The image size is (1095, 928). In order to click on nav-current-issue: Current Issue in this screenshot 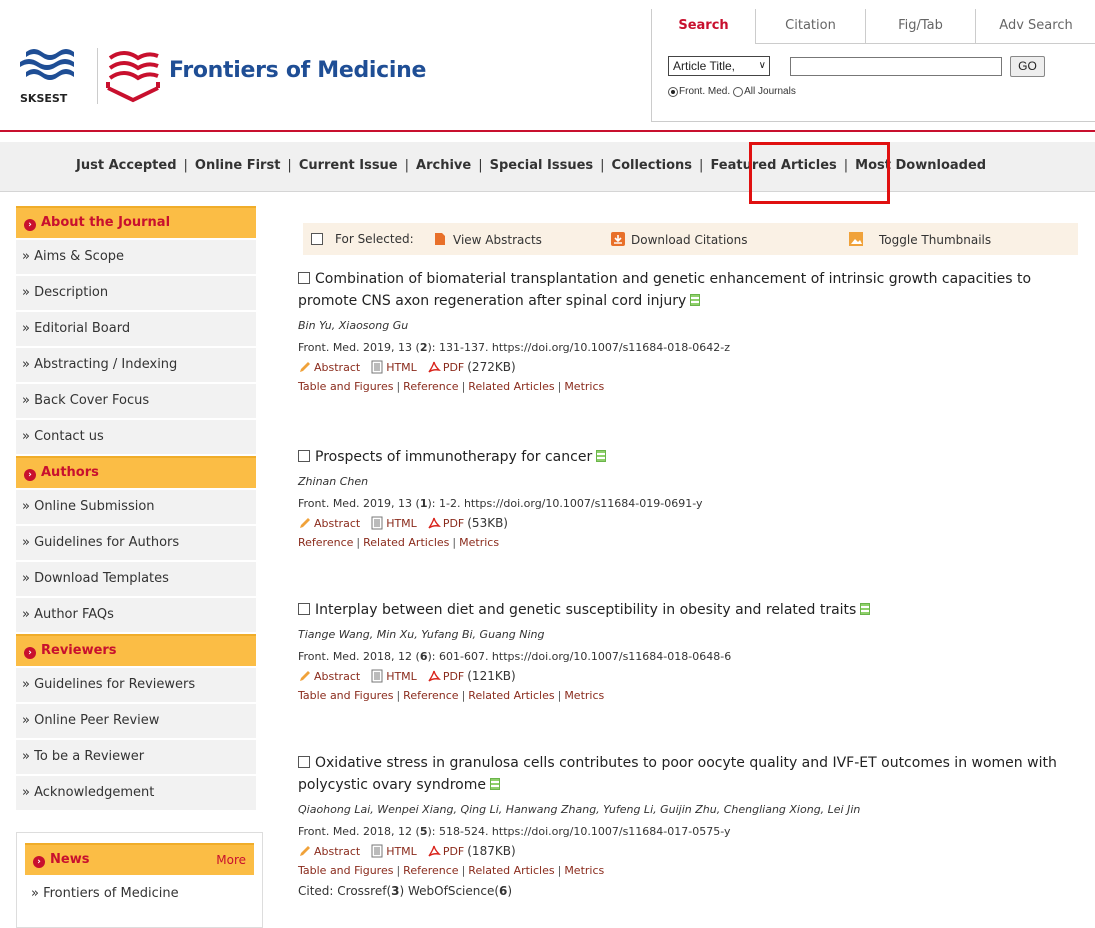, I will do `click(348, 165)`.